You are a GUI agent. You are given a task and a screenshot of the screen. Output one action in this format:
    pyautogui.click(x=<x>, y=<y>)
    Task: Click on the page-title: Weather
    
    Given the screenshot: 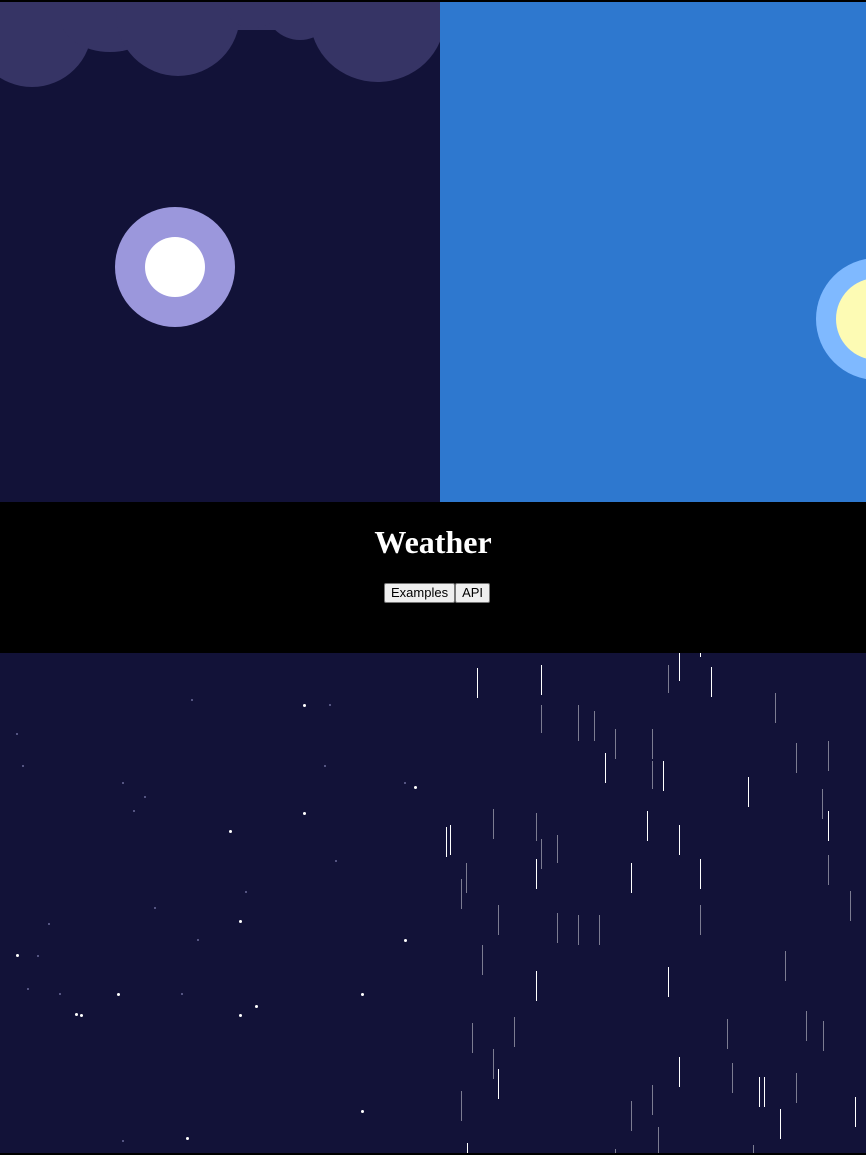 What is the action you would take?
    pyautogui.click(x=433, y=542)
    